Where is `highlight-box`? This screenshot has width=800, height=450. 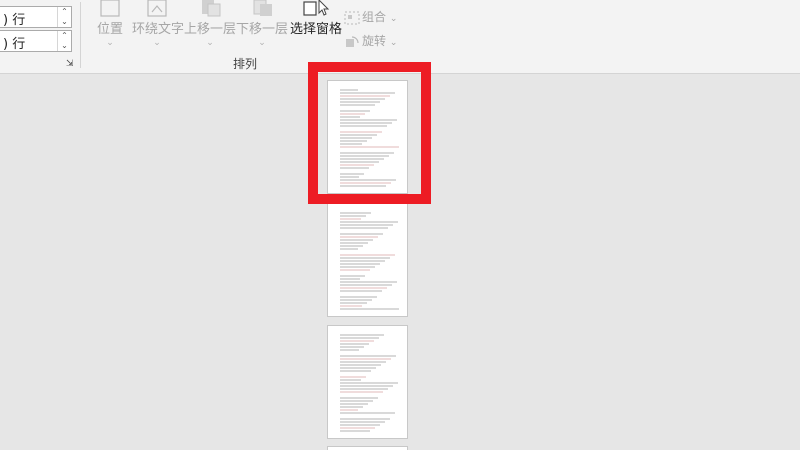
highlight-box is located at coordinates (369, 133).